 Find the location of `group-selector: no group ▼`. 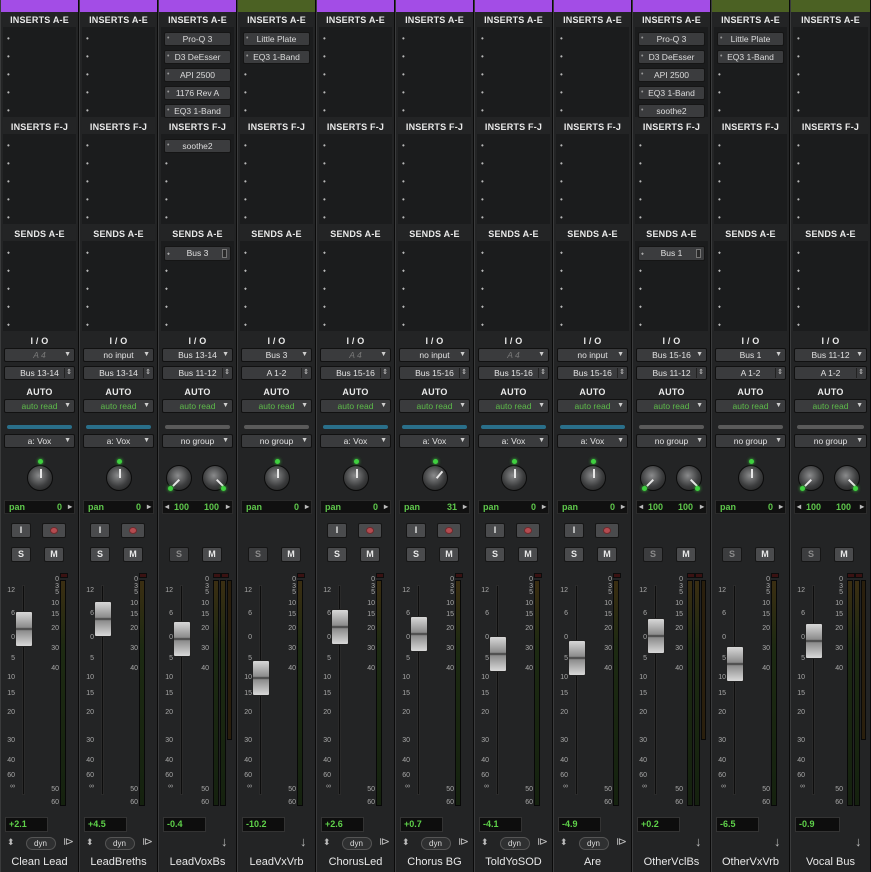

group-selector: no group ▼ is located at coordinates (197, 441).